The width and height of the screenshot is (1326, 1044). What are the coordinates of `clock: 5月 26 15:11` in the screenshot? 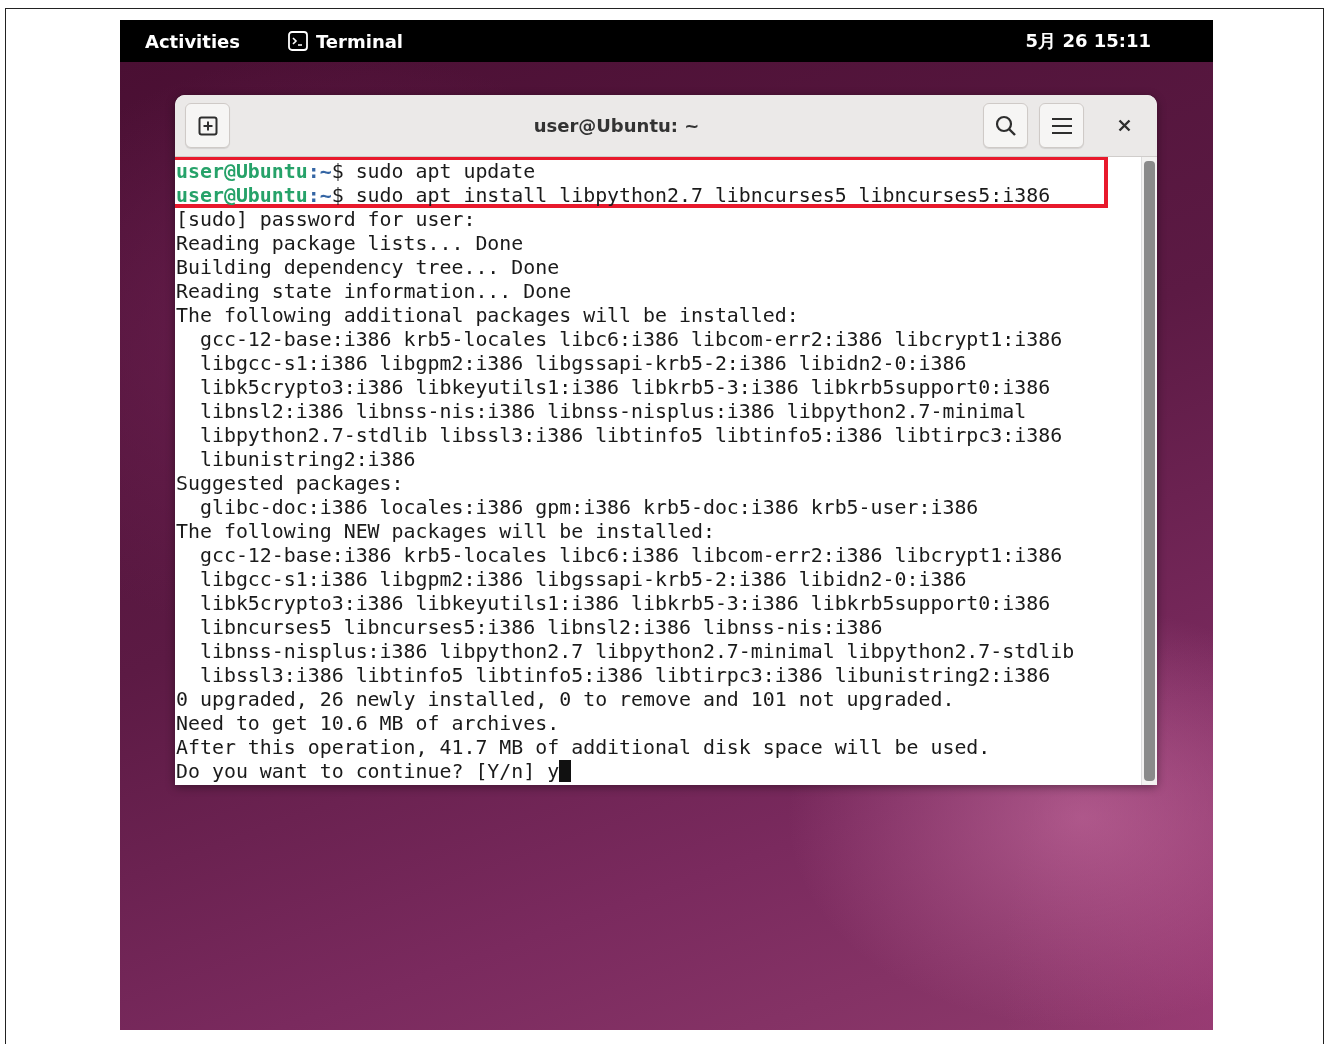 It's located at (1088, 41).